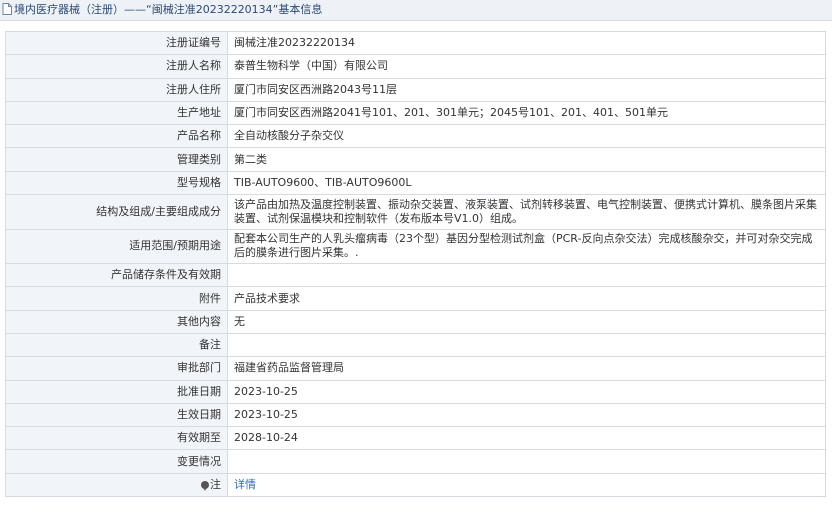 Image resolution: width=832 pixels, height=530 pixels. Describe the element at coordinates (116, 113) in the screenshot. I see `row-label: 生产地址` at that location.